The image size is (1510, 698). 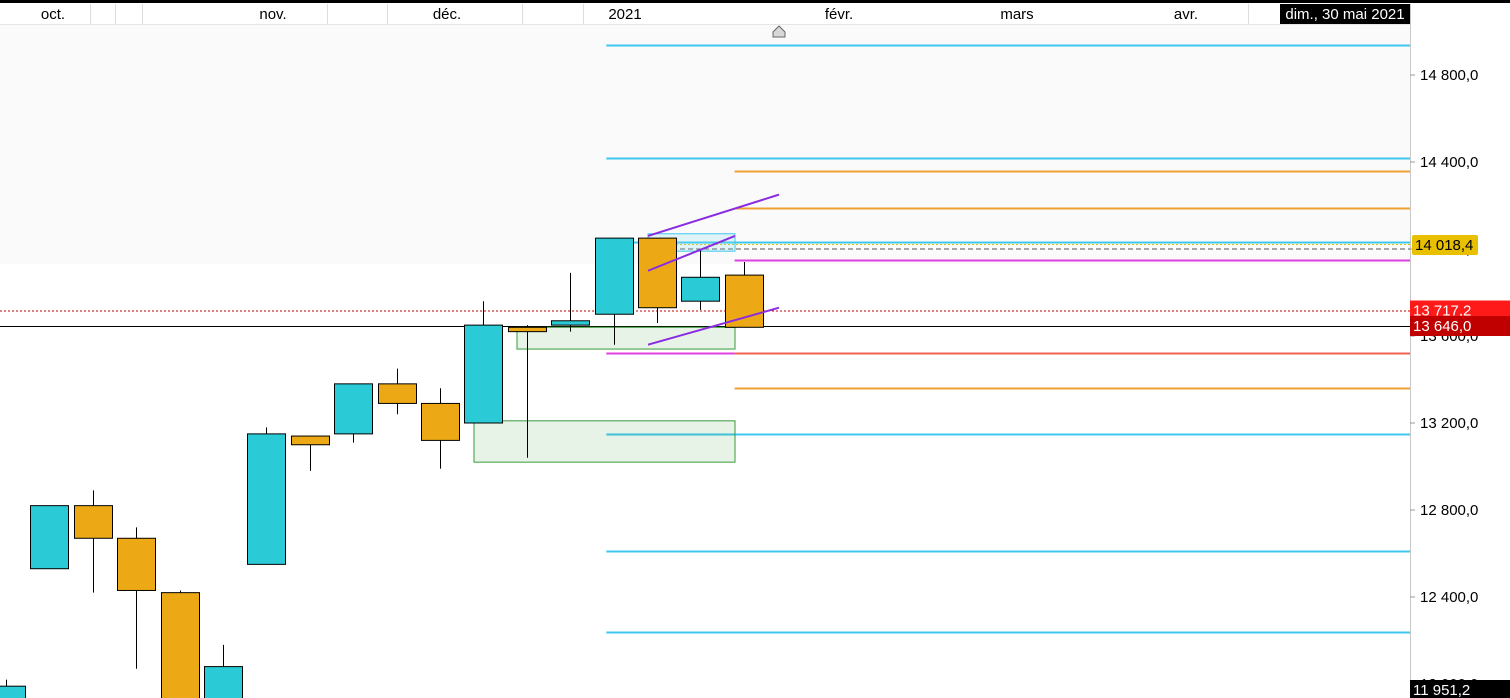 I want to click on price-tick-label: 14 800,0, so click(x=1449, y=75).